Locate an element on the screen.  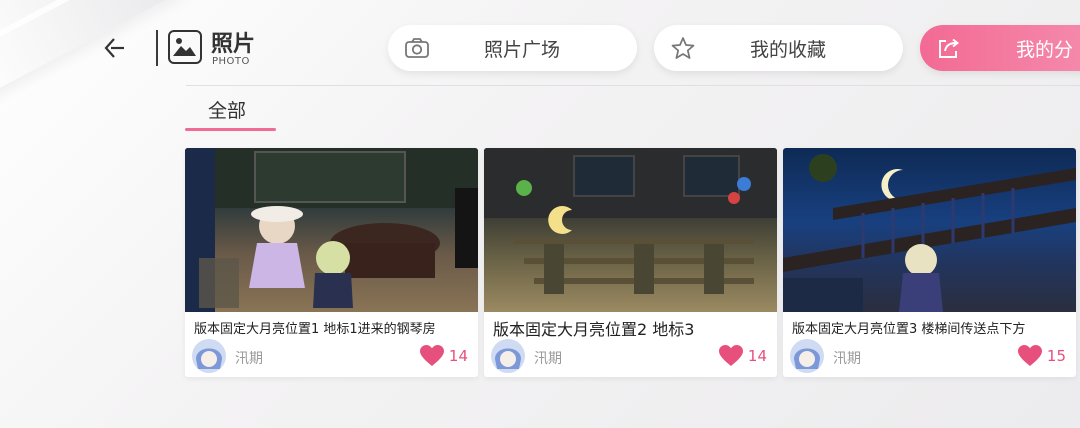
my-shares-label: 我的分 is located at coordinates (1045, 50).